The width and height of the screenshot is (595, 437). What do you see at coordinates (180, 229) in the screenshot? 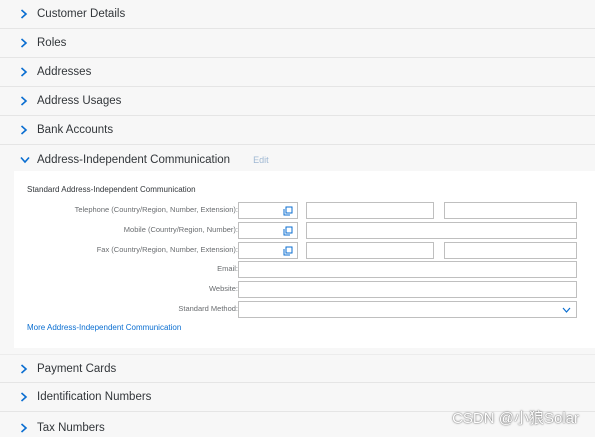
I see `mobile-label: Mobile (Country/Region, Number):` at bounding box center [180, 229].